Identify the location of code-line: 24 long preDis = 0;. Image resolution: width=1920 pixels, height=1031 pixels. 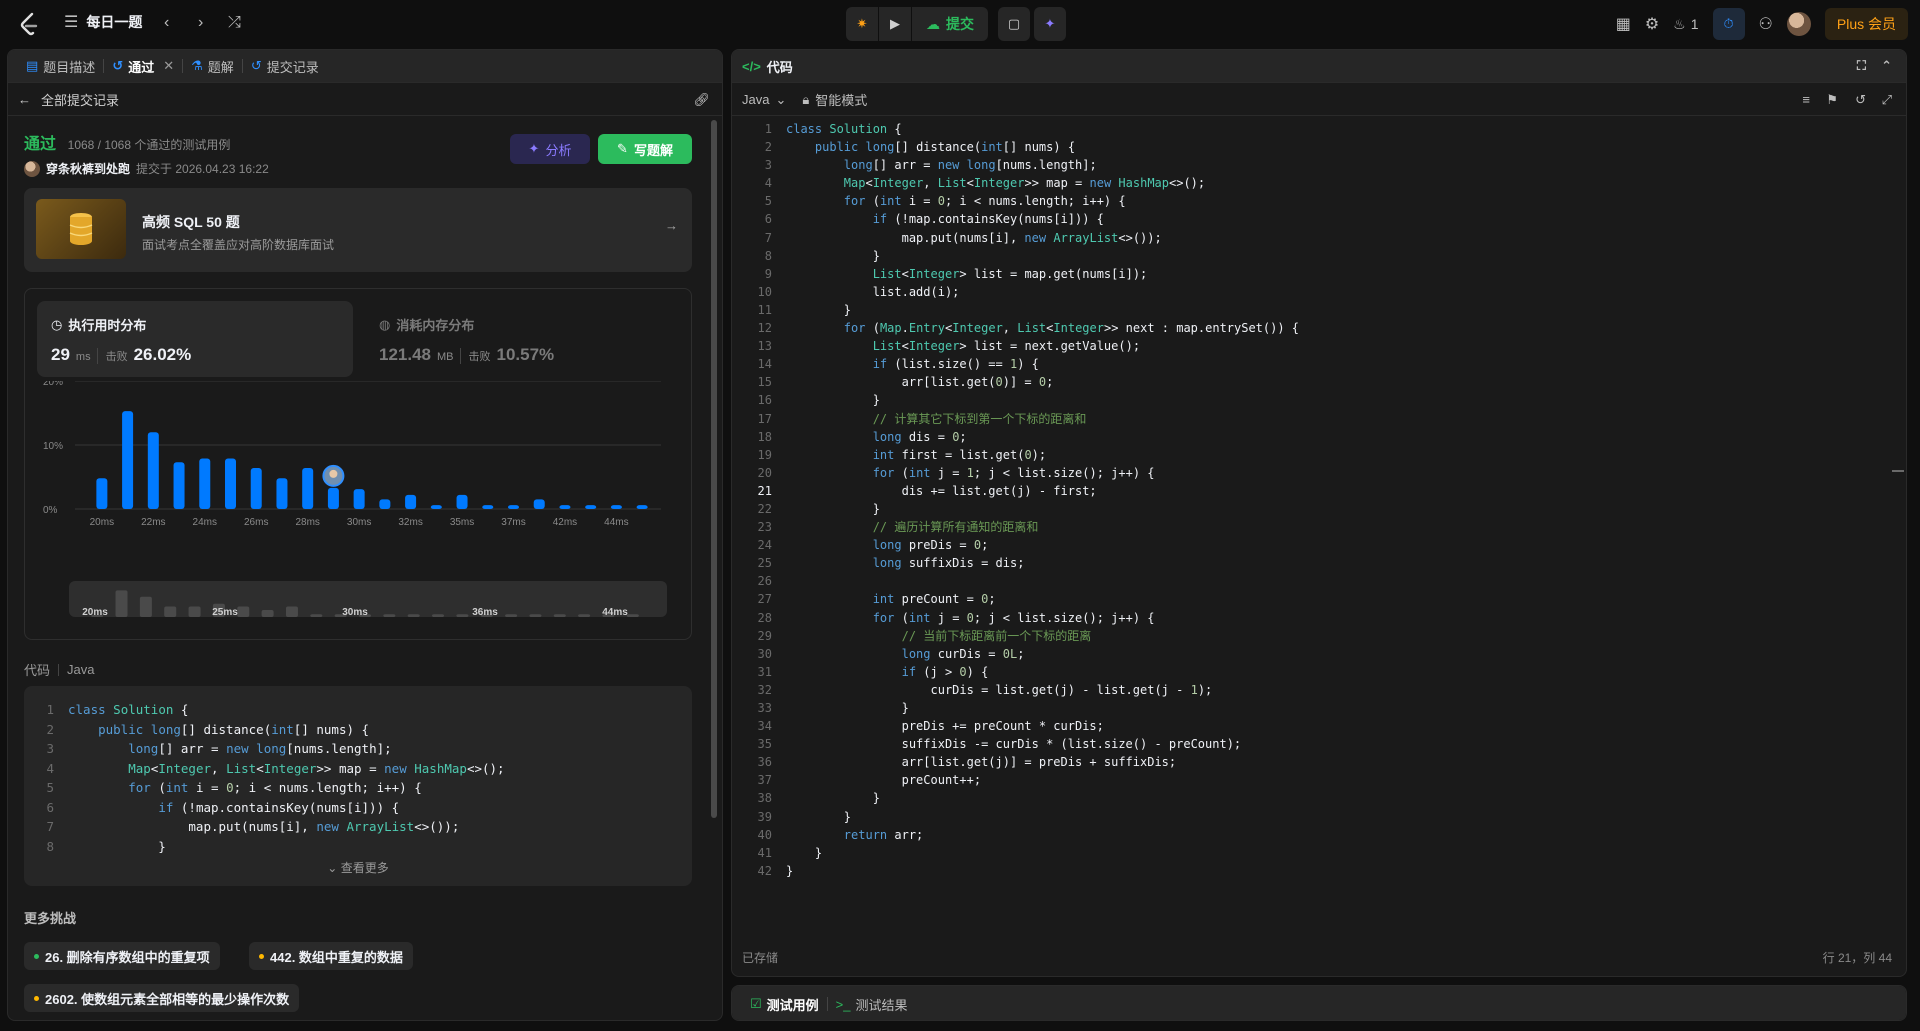
(1319, 545).